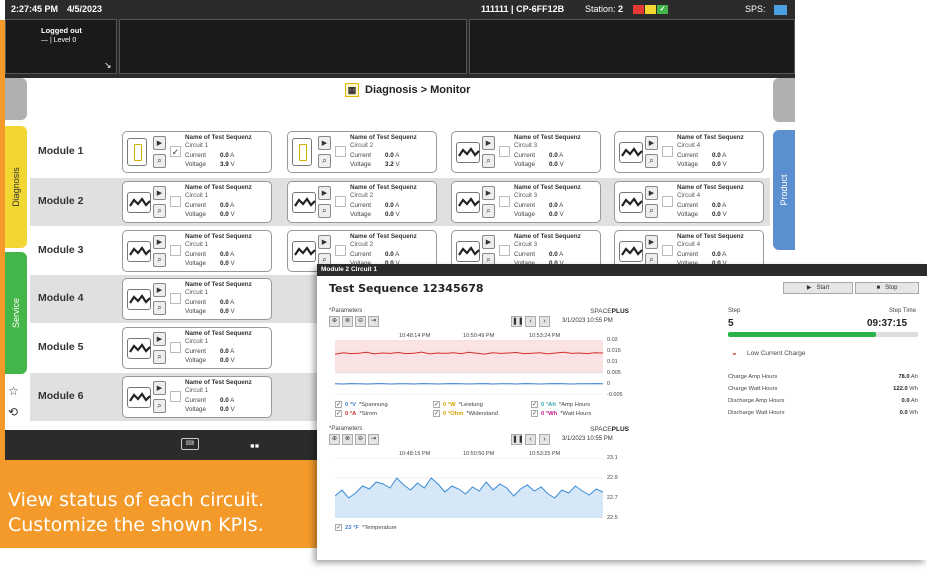 This screenshot has height=573, width=927. Describe the element at coordinates (561, 413) in the screenshot. I see `legend-item: ✓ 0 °Wh *Watt Hours` at that location.